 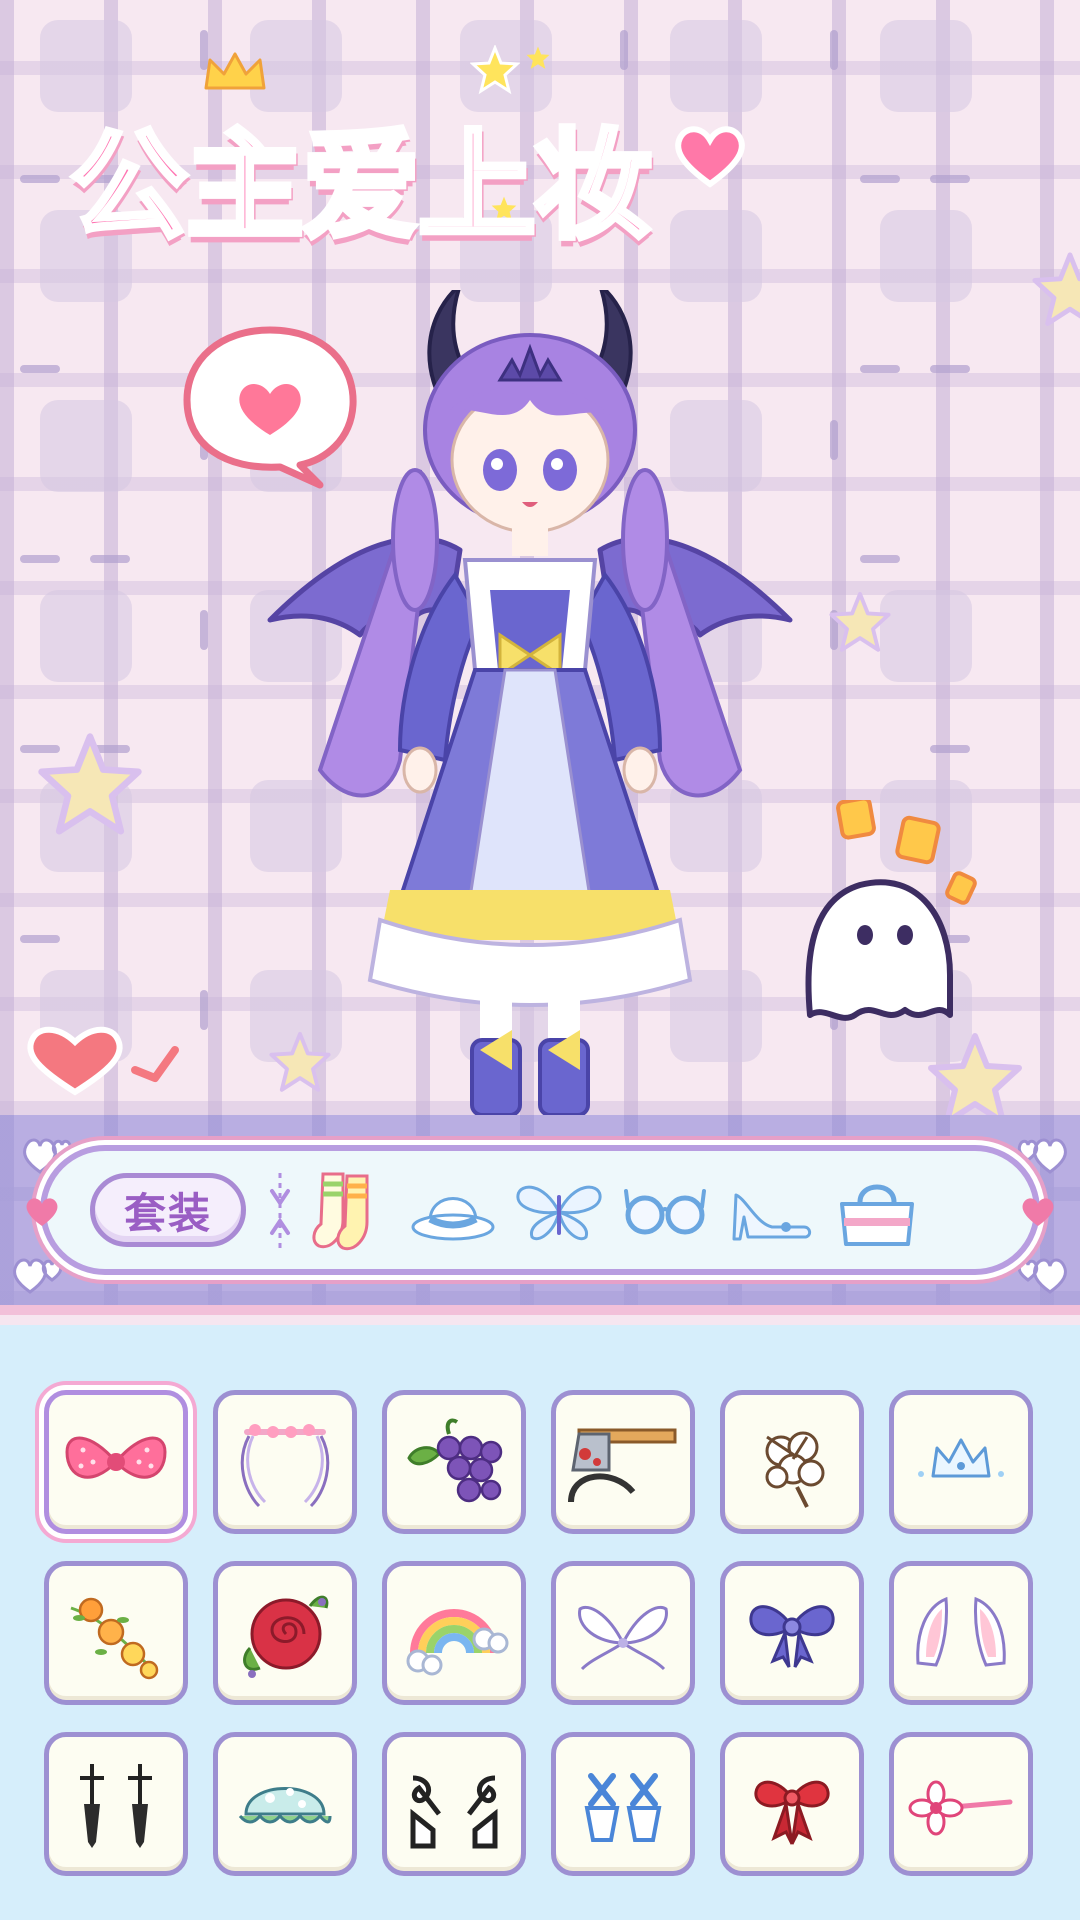 I want to click on red-bow-icon, so click(x=792, y=1812).